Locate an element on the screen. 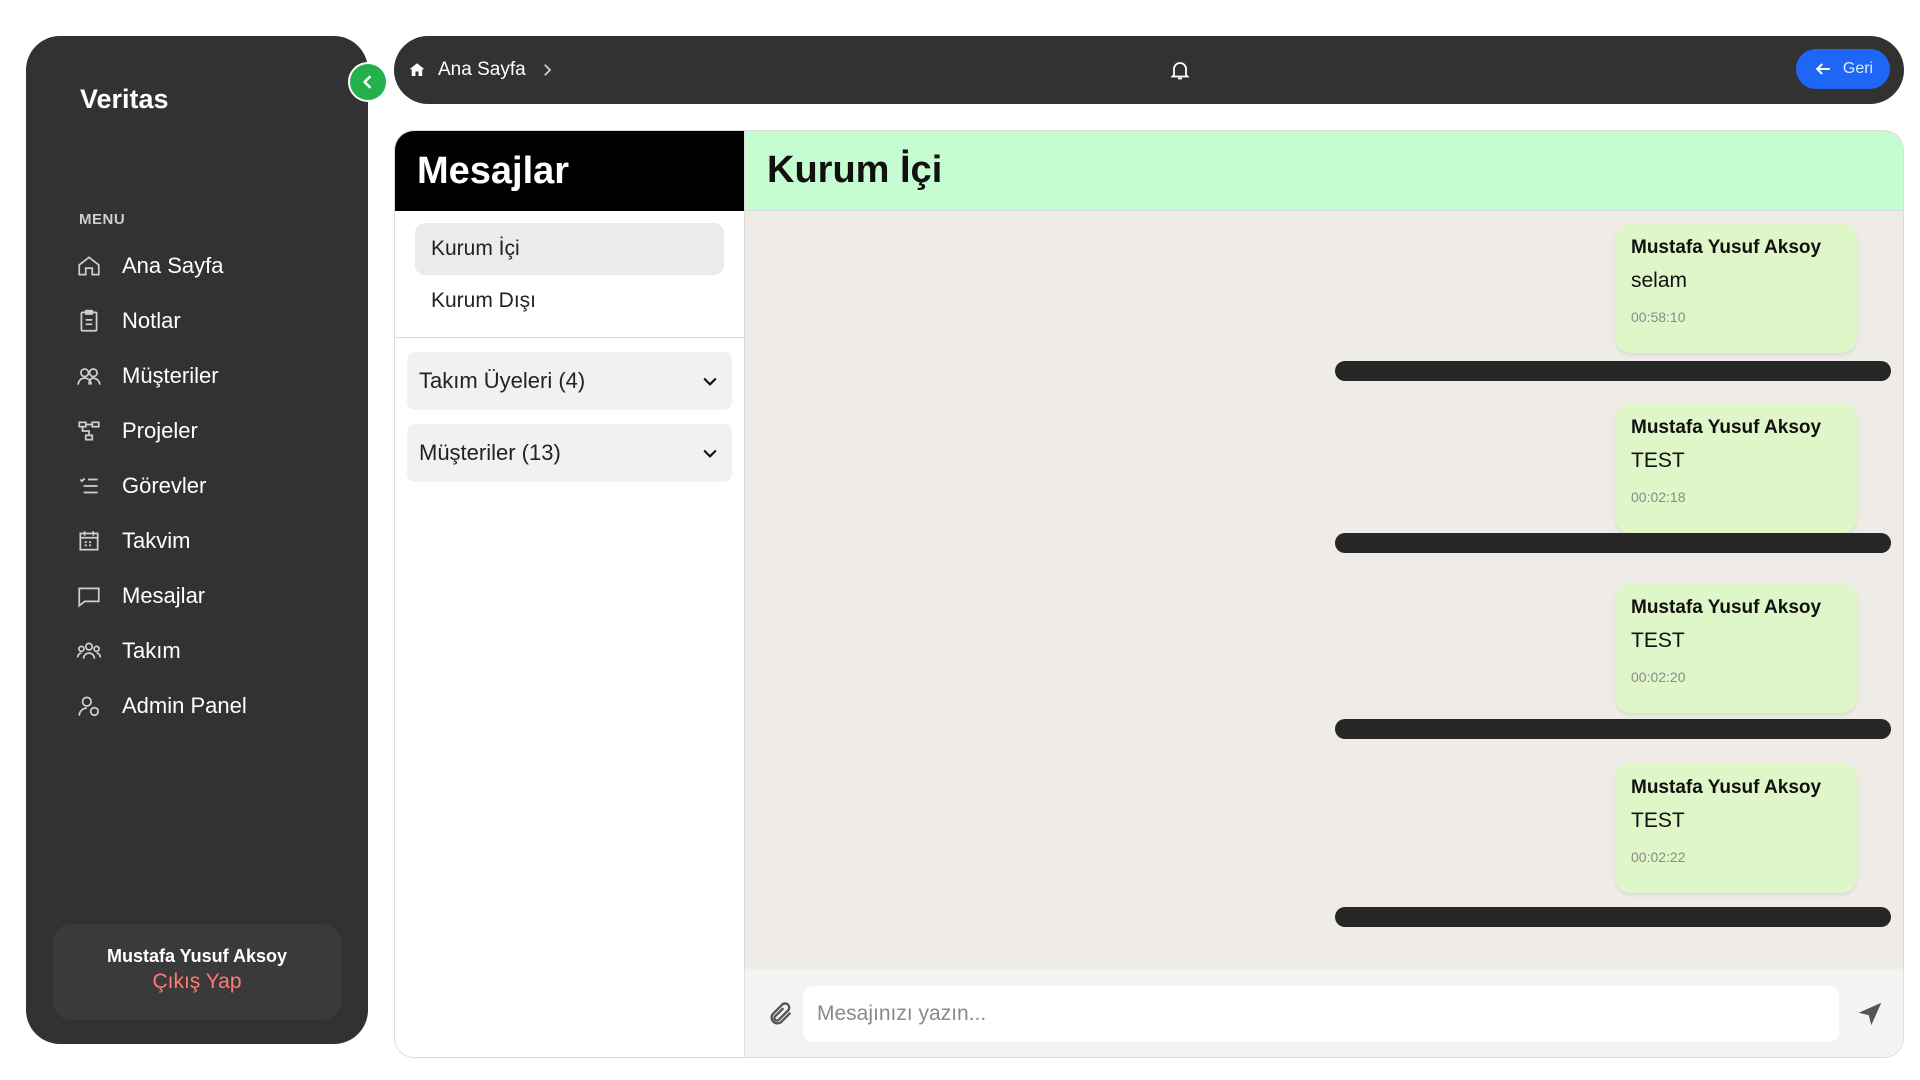 This screenshot has width=1920, height=1080. message-time: 00:02:20 is located at coordinates (1658, 677).